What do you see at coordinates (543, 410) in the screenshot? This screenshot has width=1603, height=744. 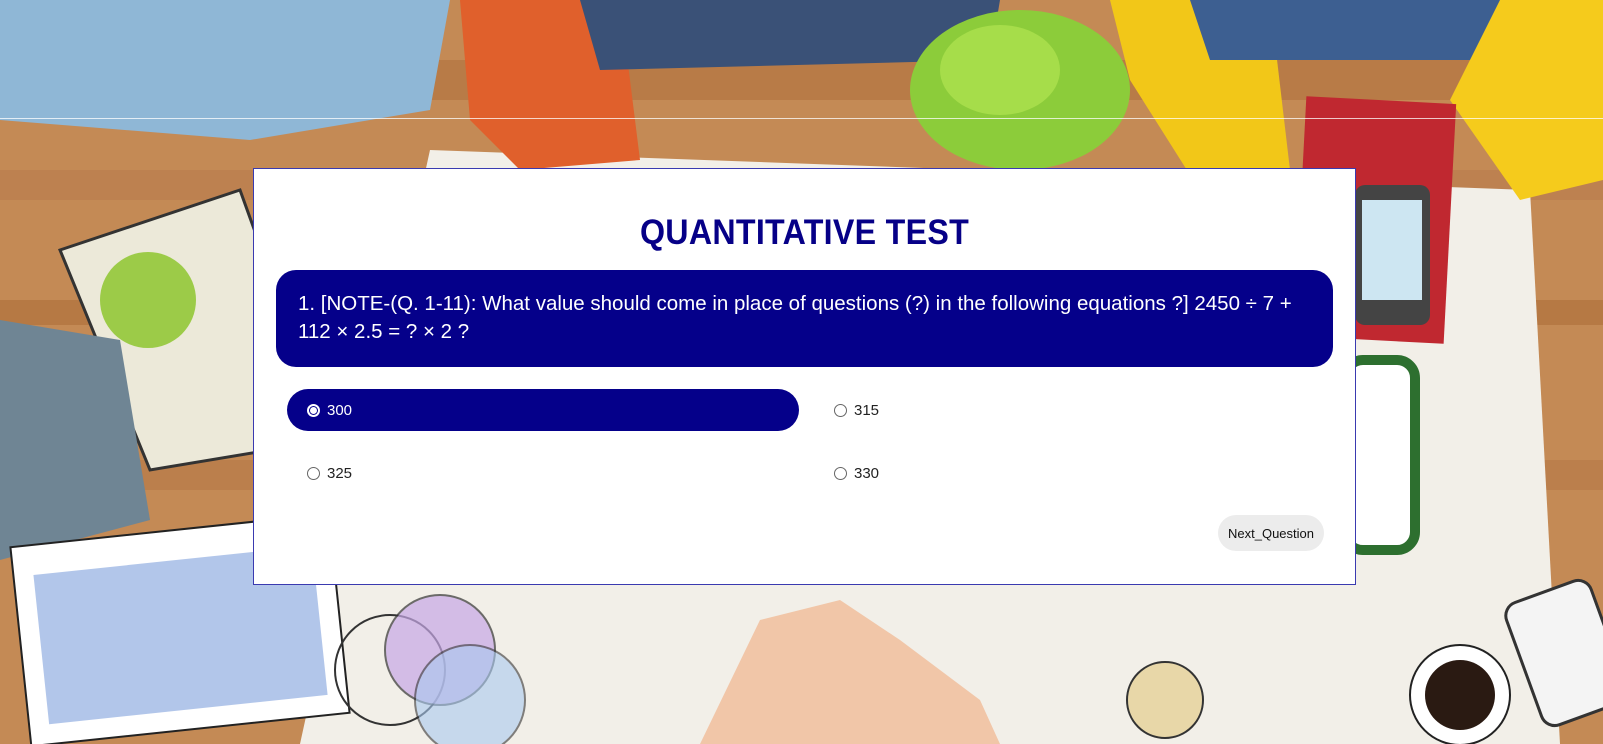 I see `option-300: 300` at bounding box center [543, 410].